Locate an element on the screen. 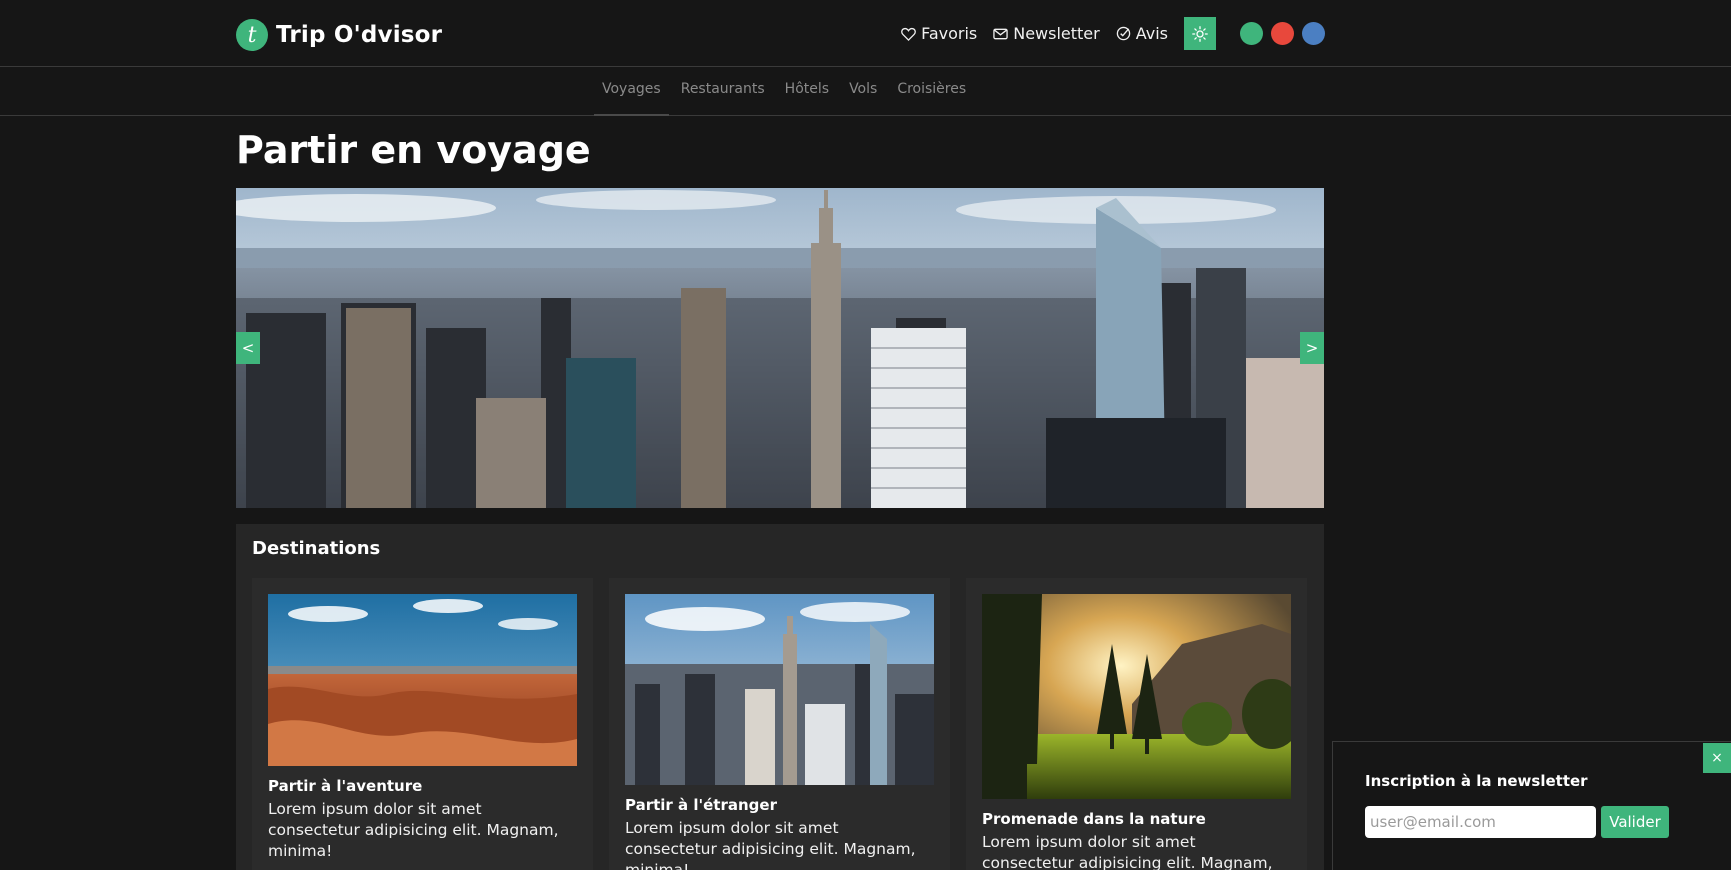  logo-icon: t is located at coordinates (252, 35).